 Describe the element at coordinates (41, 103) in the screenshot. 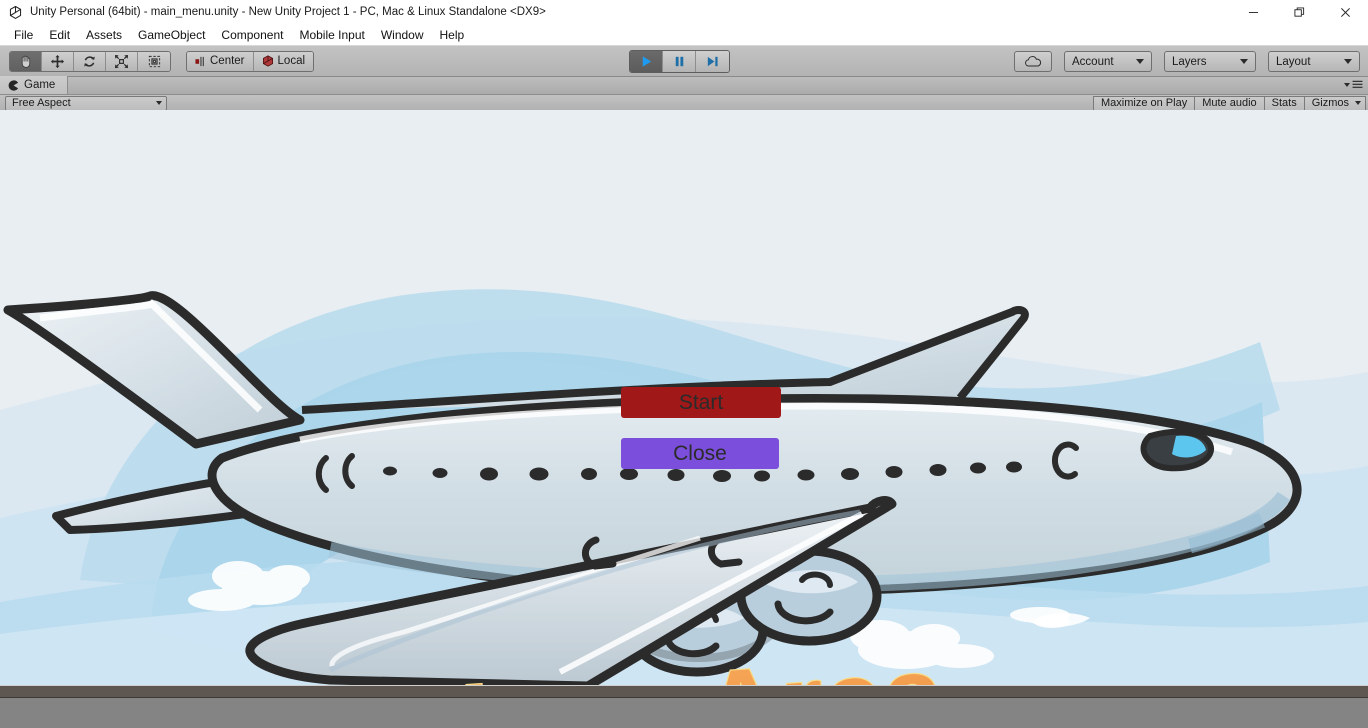

I see `aspect-ratio-label: Free Aspect` at that location.